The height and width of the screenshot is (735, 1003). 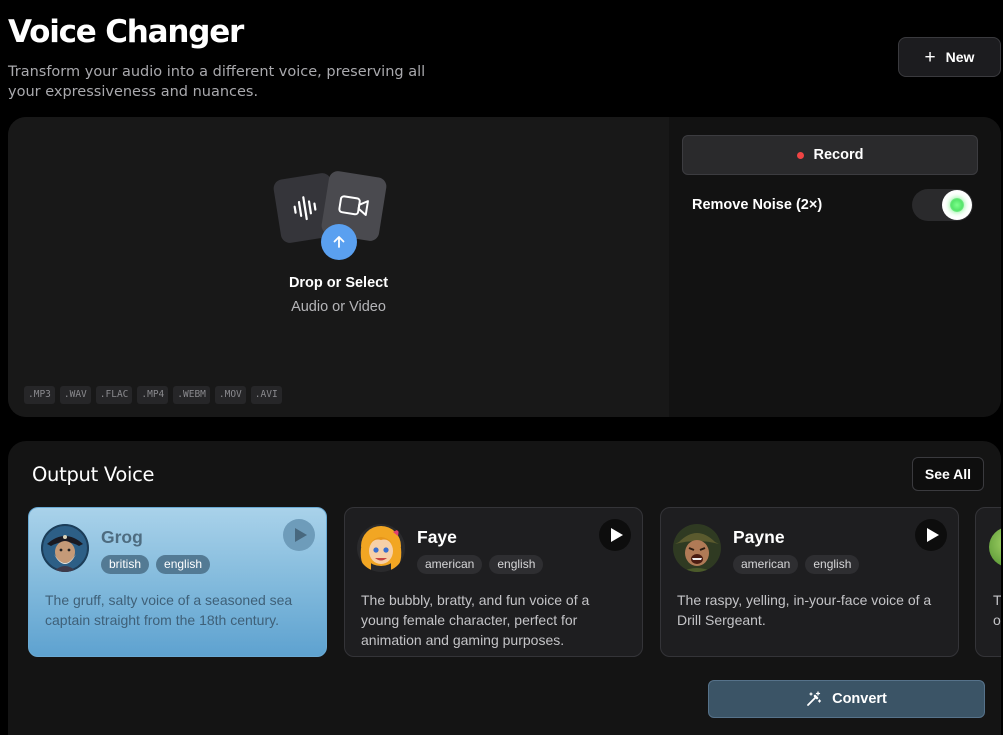 I want to click on record-button: Record, so click(x=830, y=155).